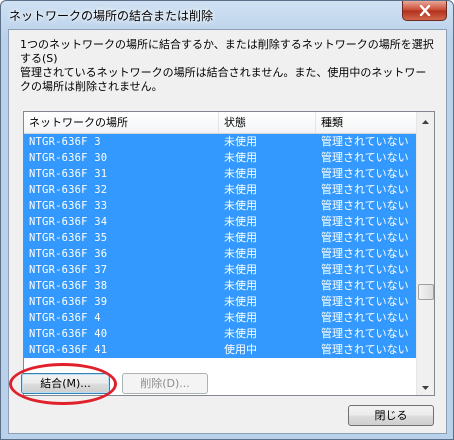  Describe the element at coordinates (68, 174) in the screenshot. I see `location-cell: NTGR-636F 31` at that location.